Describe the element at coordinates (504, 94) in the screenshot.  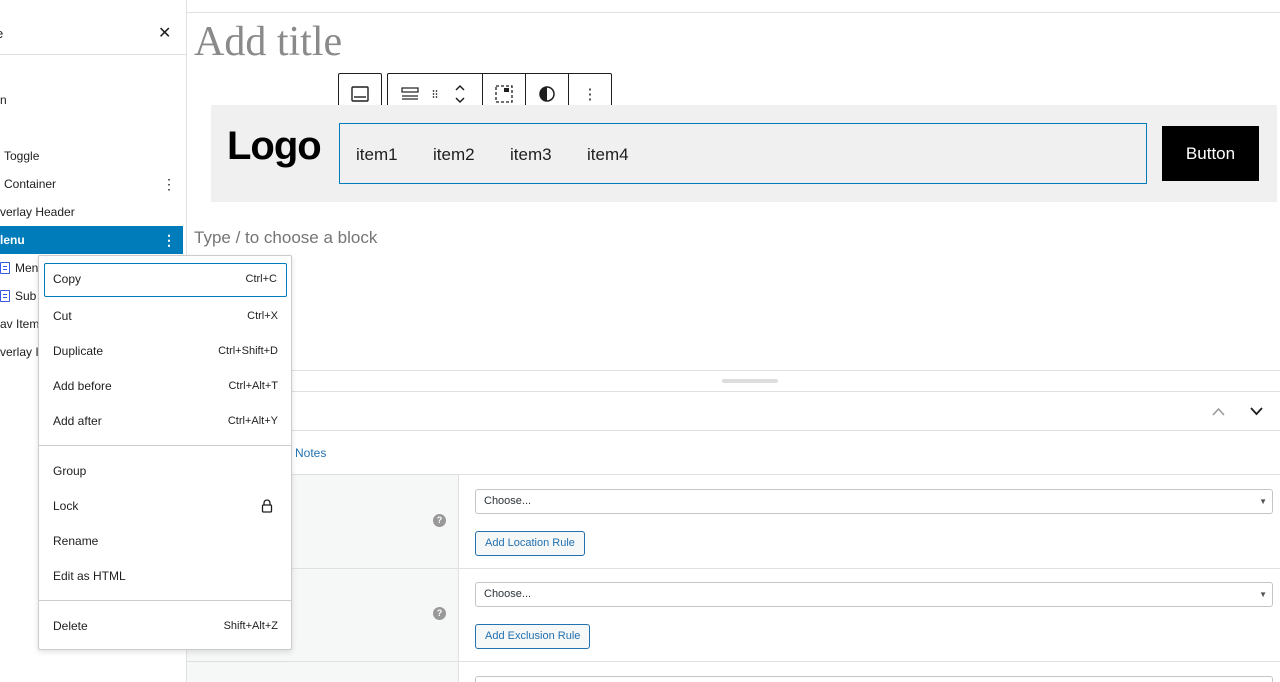
I see `dashed-box-icon` at that location.